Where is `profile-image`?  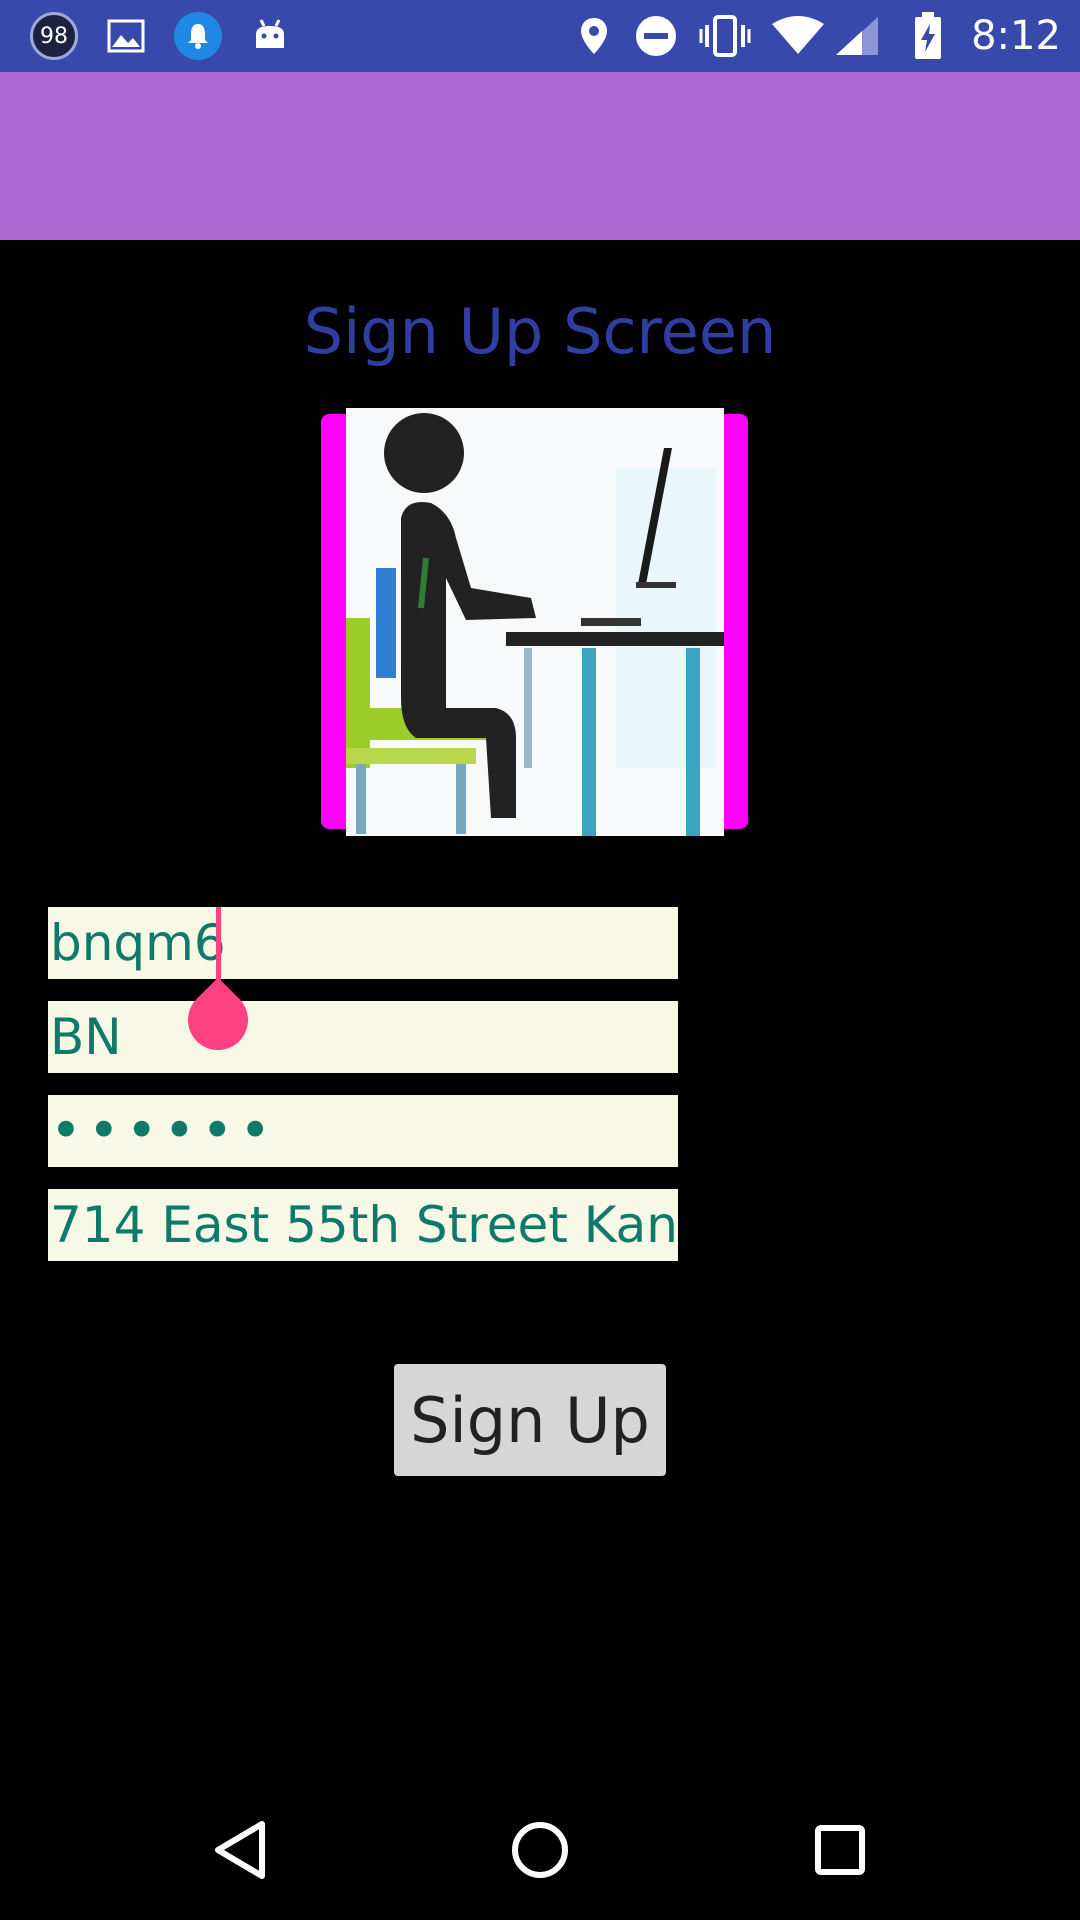
profile-image is located at coordinates (535, 622).